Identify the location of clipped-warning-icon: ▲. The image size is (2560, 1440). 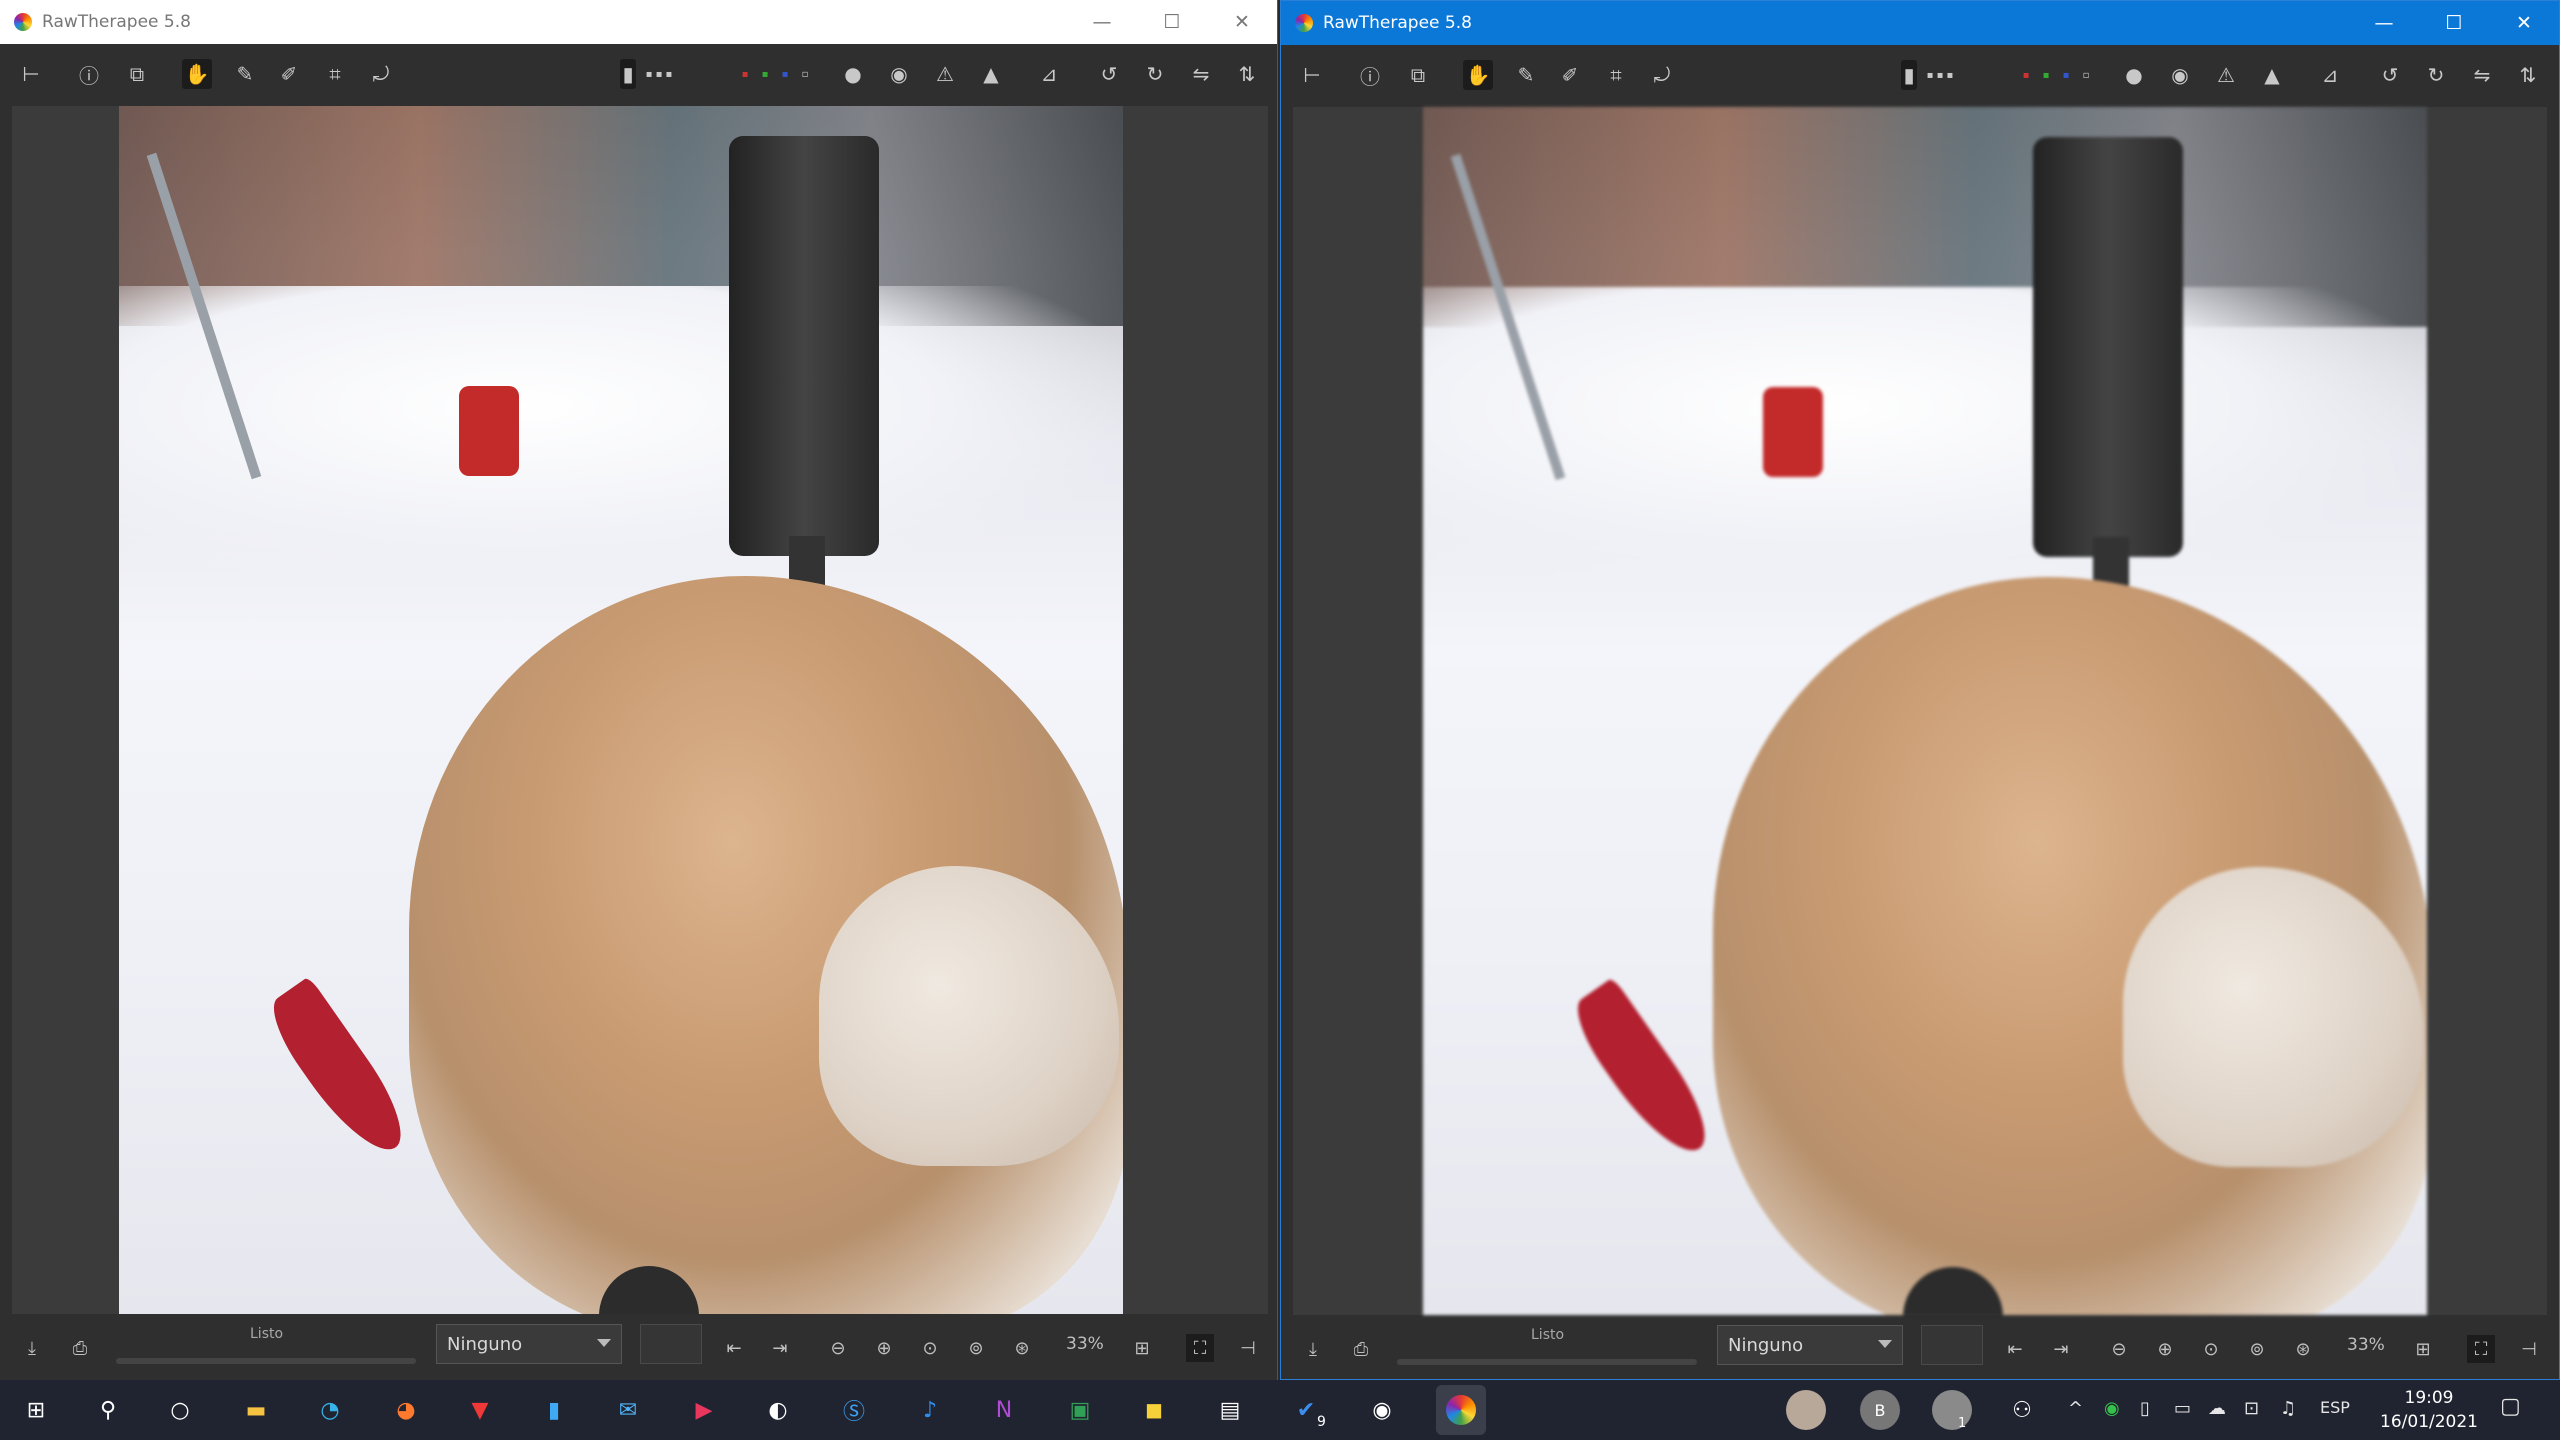
(991, 74).